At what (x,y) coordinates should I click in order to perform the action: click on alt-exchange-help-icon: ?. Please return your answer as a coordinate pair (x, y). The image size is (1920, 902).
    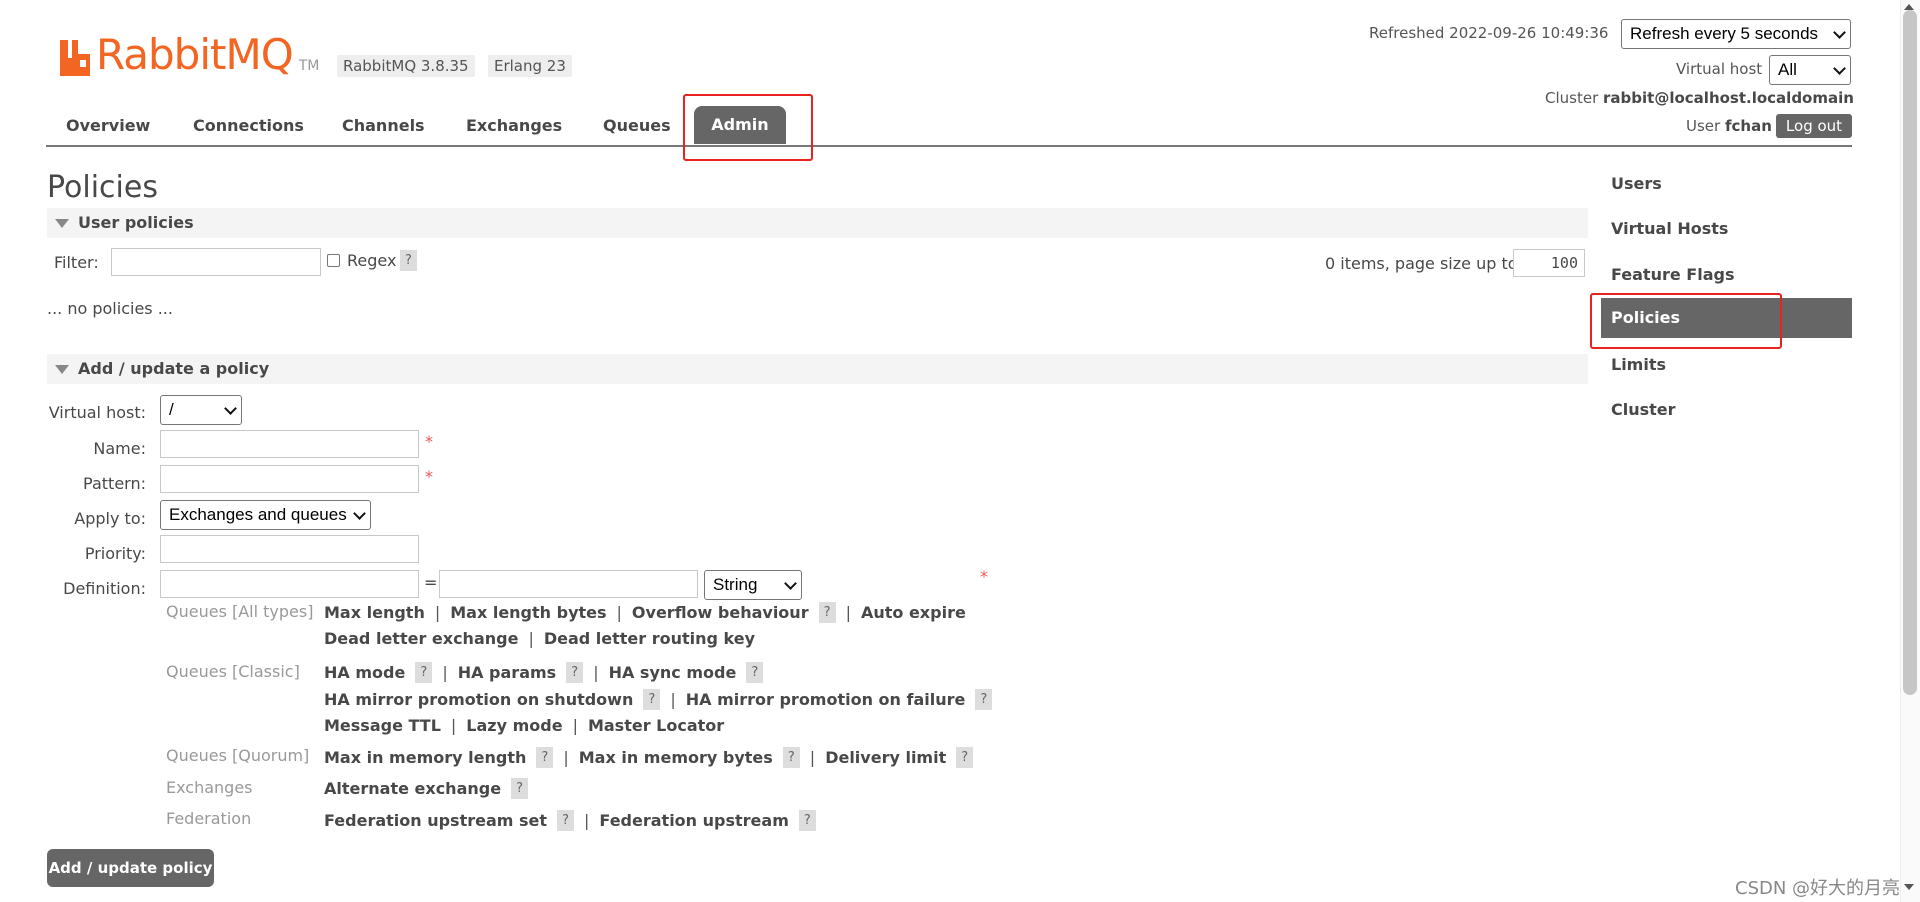
    Looking at the image, I should click on (520, 788).